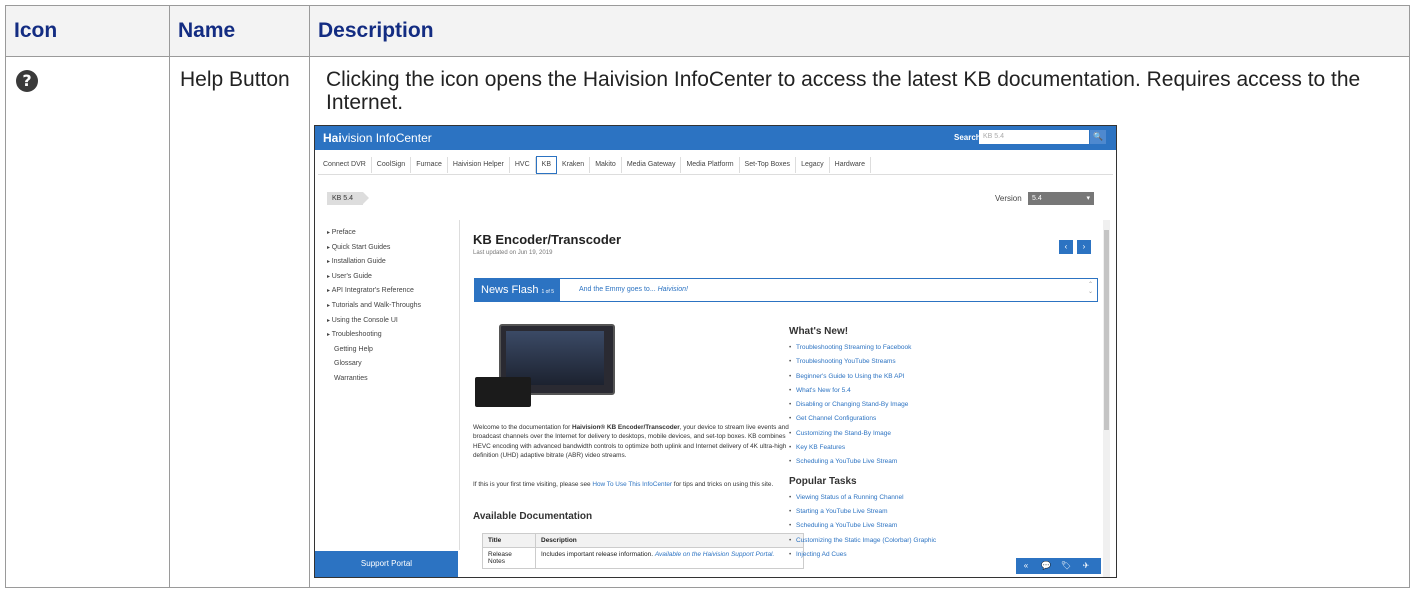  I want to click on list-item: Customizing the Stand-By Image, so click(939, 434).